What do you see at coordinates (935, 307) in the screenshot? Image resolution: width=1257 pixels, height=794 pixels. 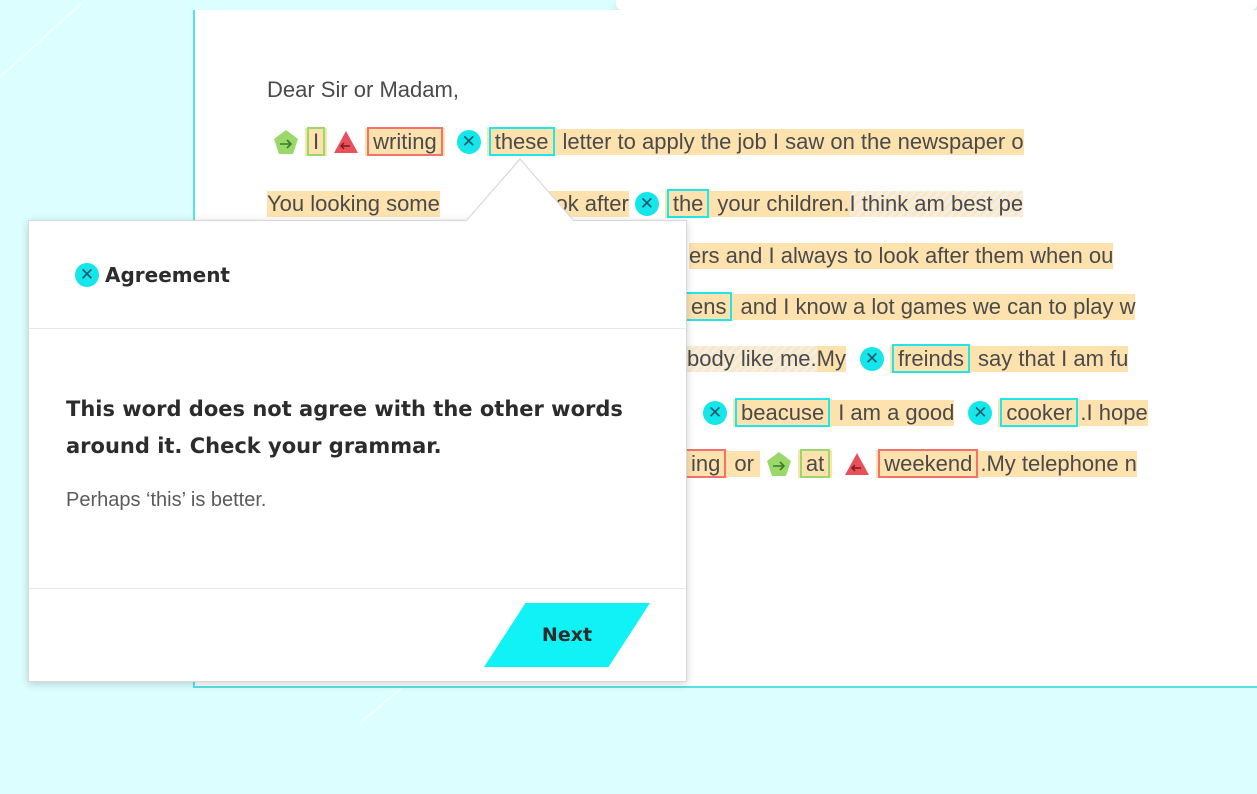 I see `highlighted-text: and I know a lot games we can to play w` at bounding box center [935, 307].